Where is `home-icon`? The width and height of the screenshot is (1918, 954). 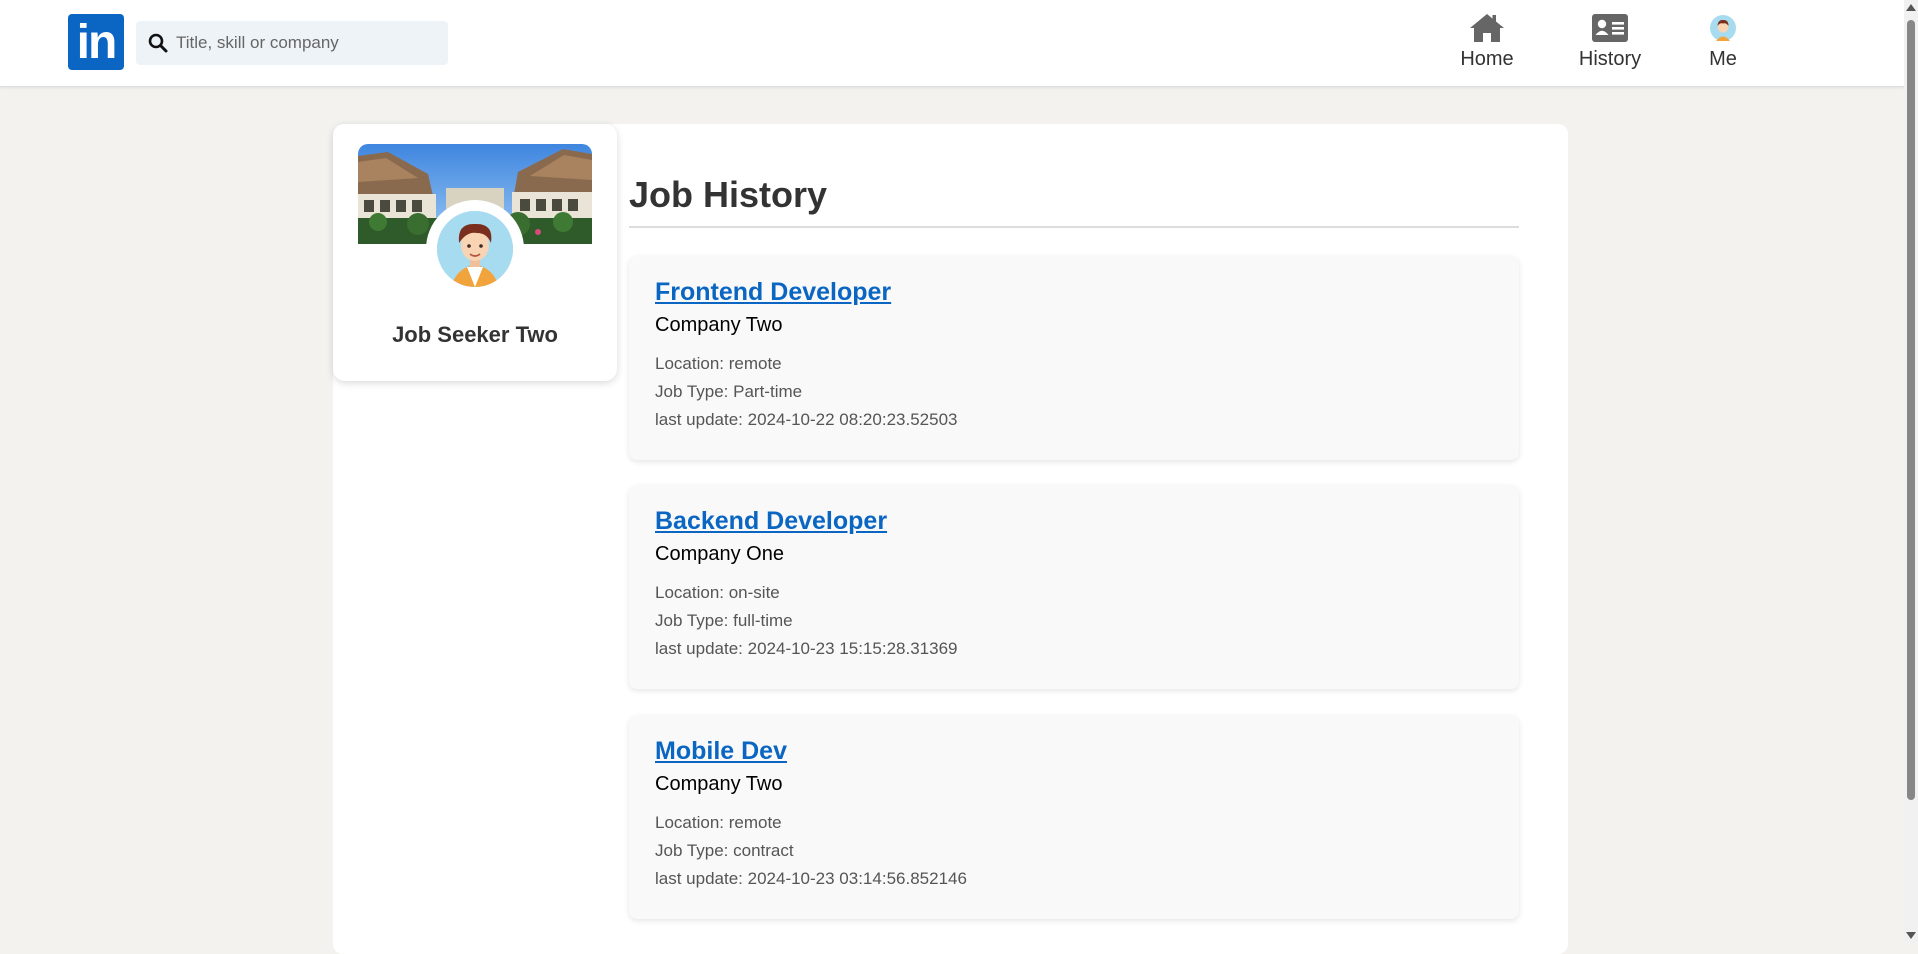
home-icon is located at coordinates (1487, 28).